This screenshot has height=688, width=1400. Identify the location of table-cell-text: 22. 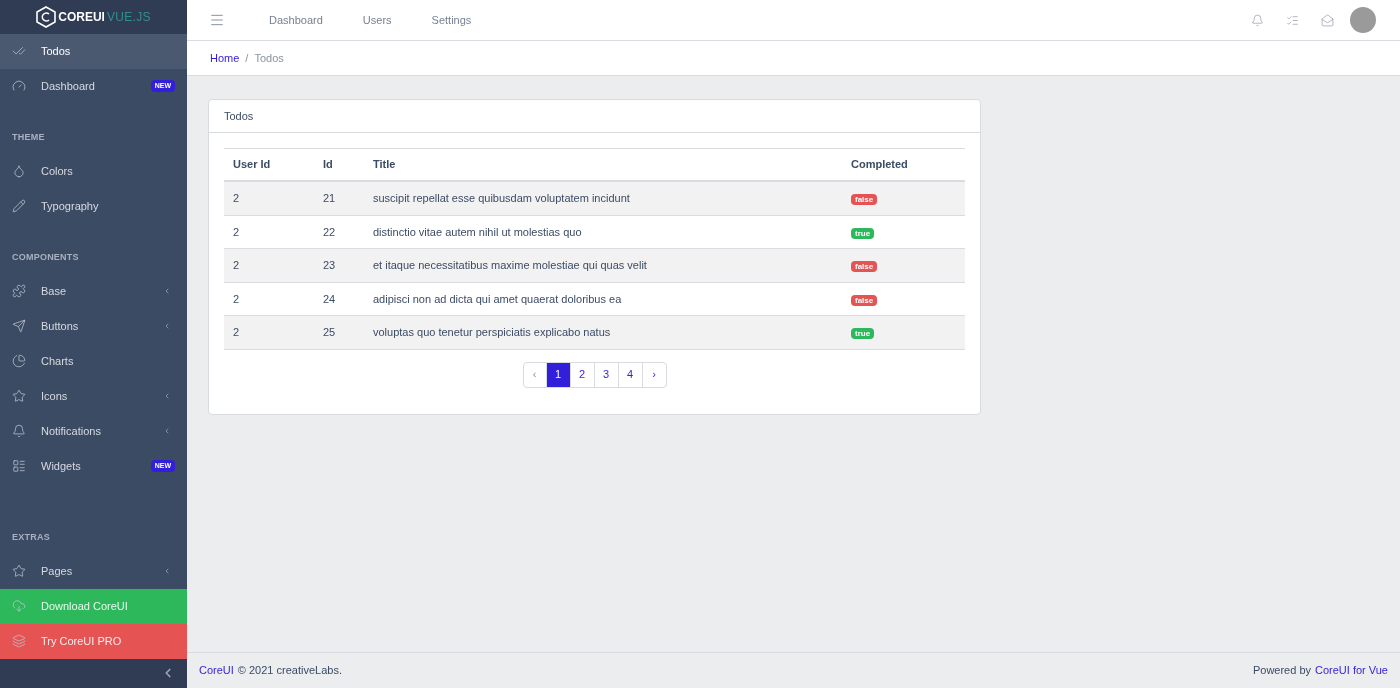
(329, 232).